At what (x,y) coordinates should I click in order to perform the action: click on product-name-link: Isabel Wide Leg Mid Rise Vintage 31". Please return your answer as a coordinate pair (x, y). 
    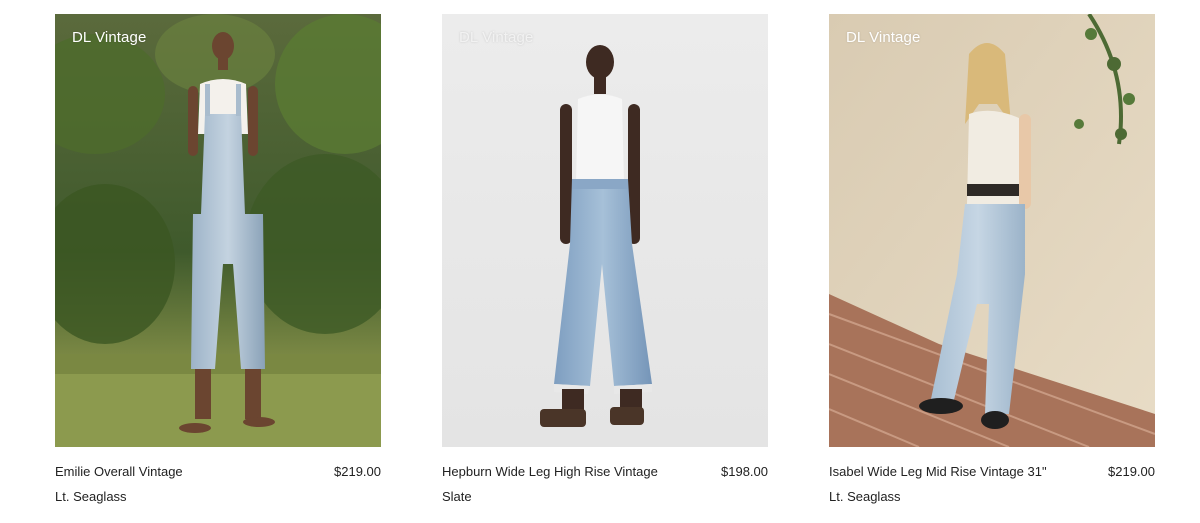
    Looking at the image, I should click on (938, 471).